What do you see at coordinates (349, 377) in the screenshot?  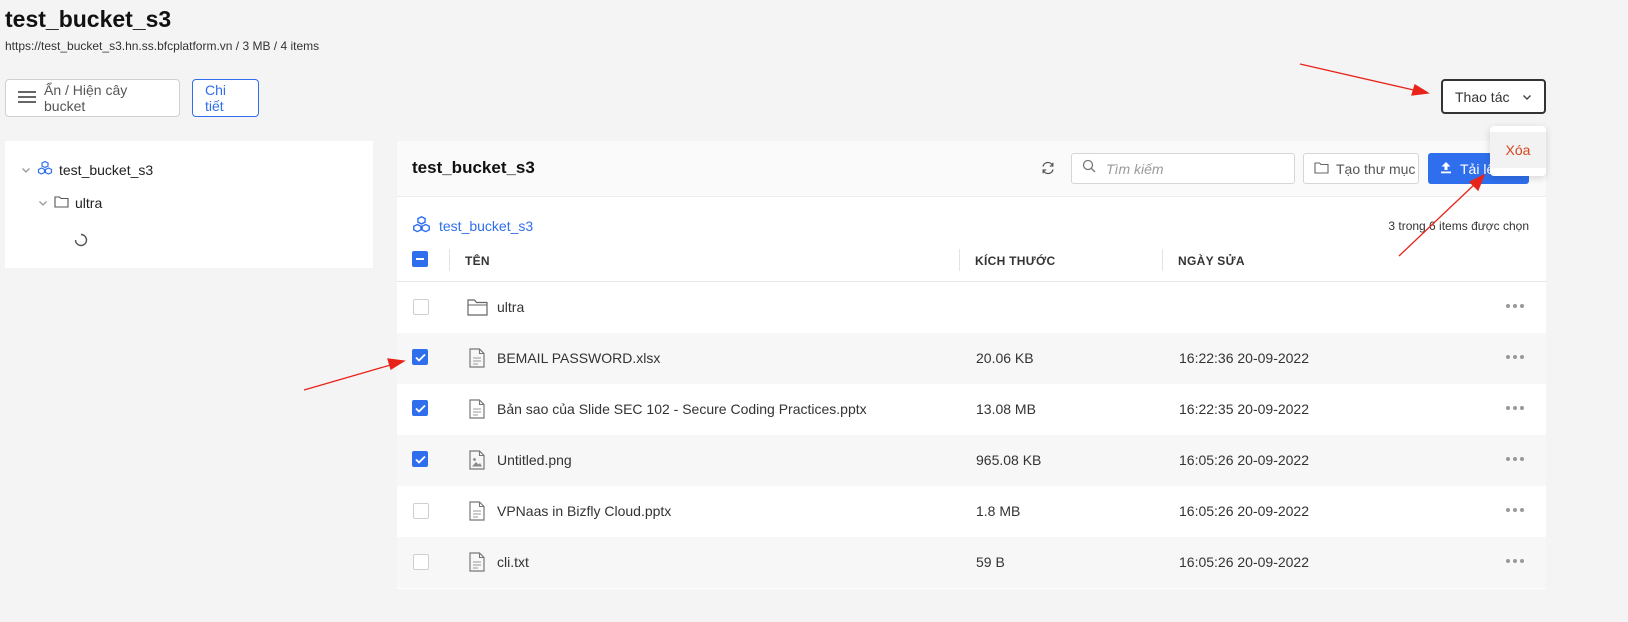 I see `annotation-arrow-checkbox` at bounding box center [349, 377].